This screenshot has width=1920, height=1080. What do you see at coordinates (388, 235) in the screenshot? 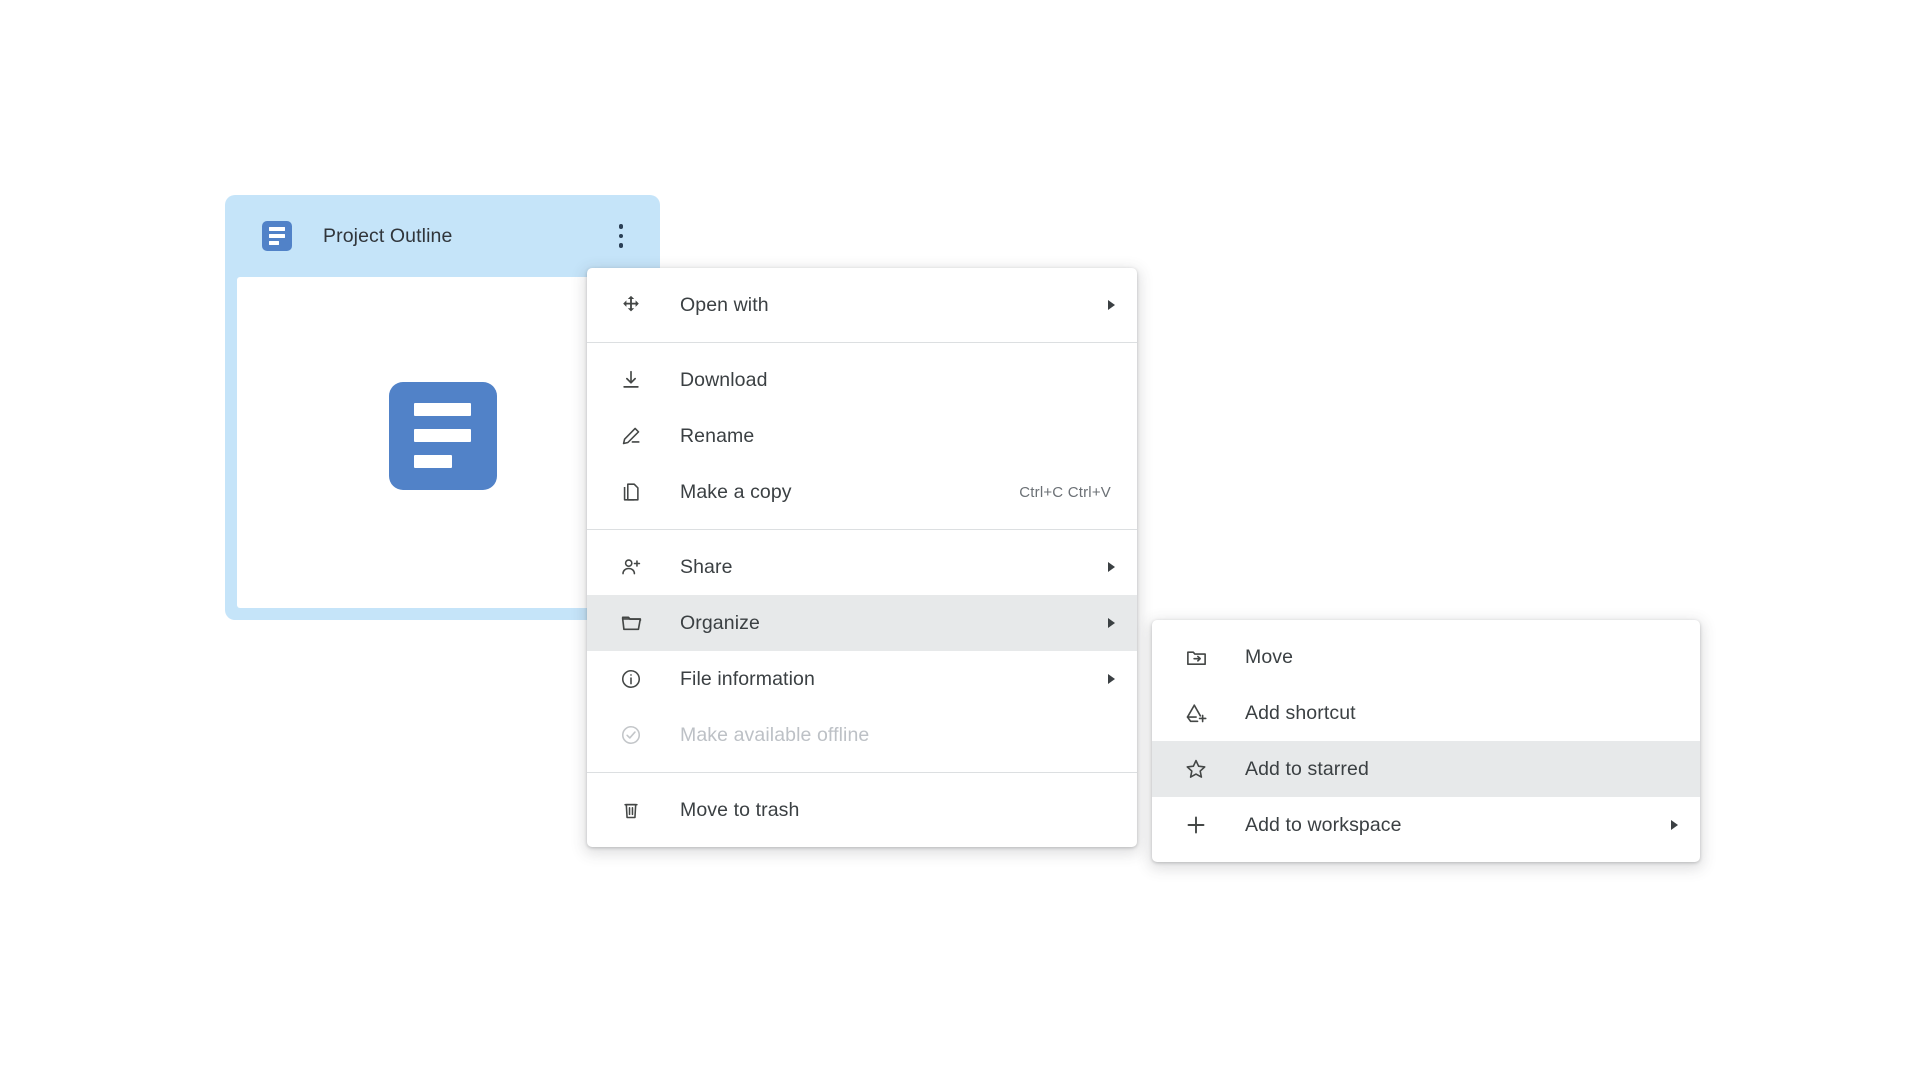
I see `file-card-title: Project Outline` at bounding box center [388, 235].